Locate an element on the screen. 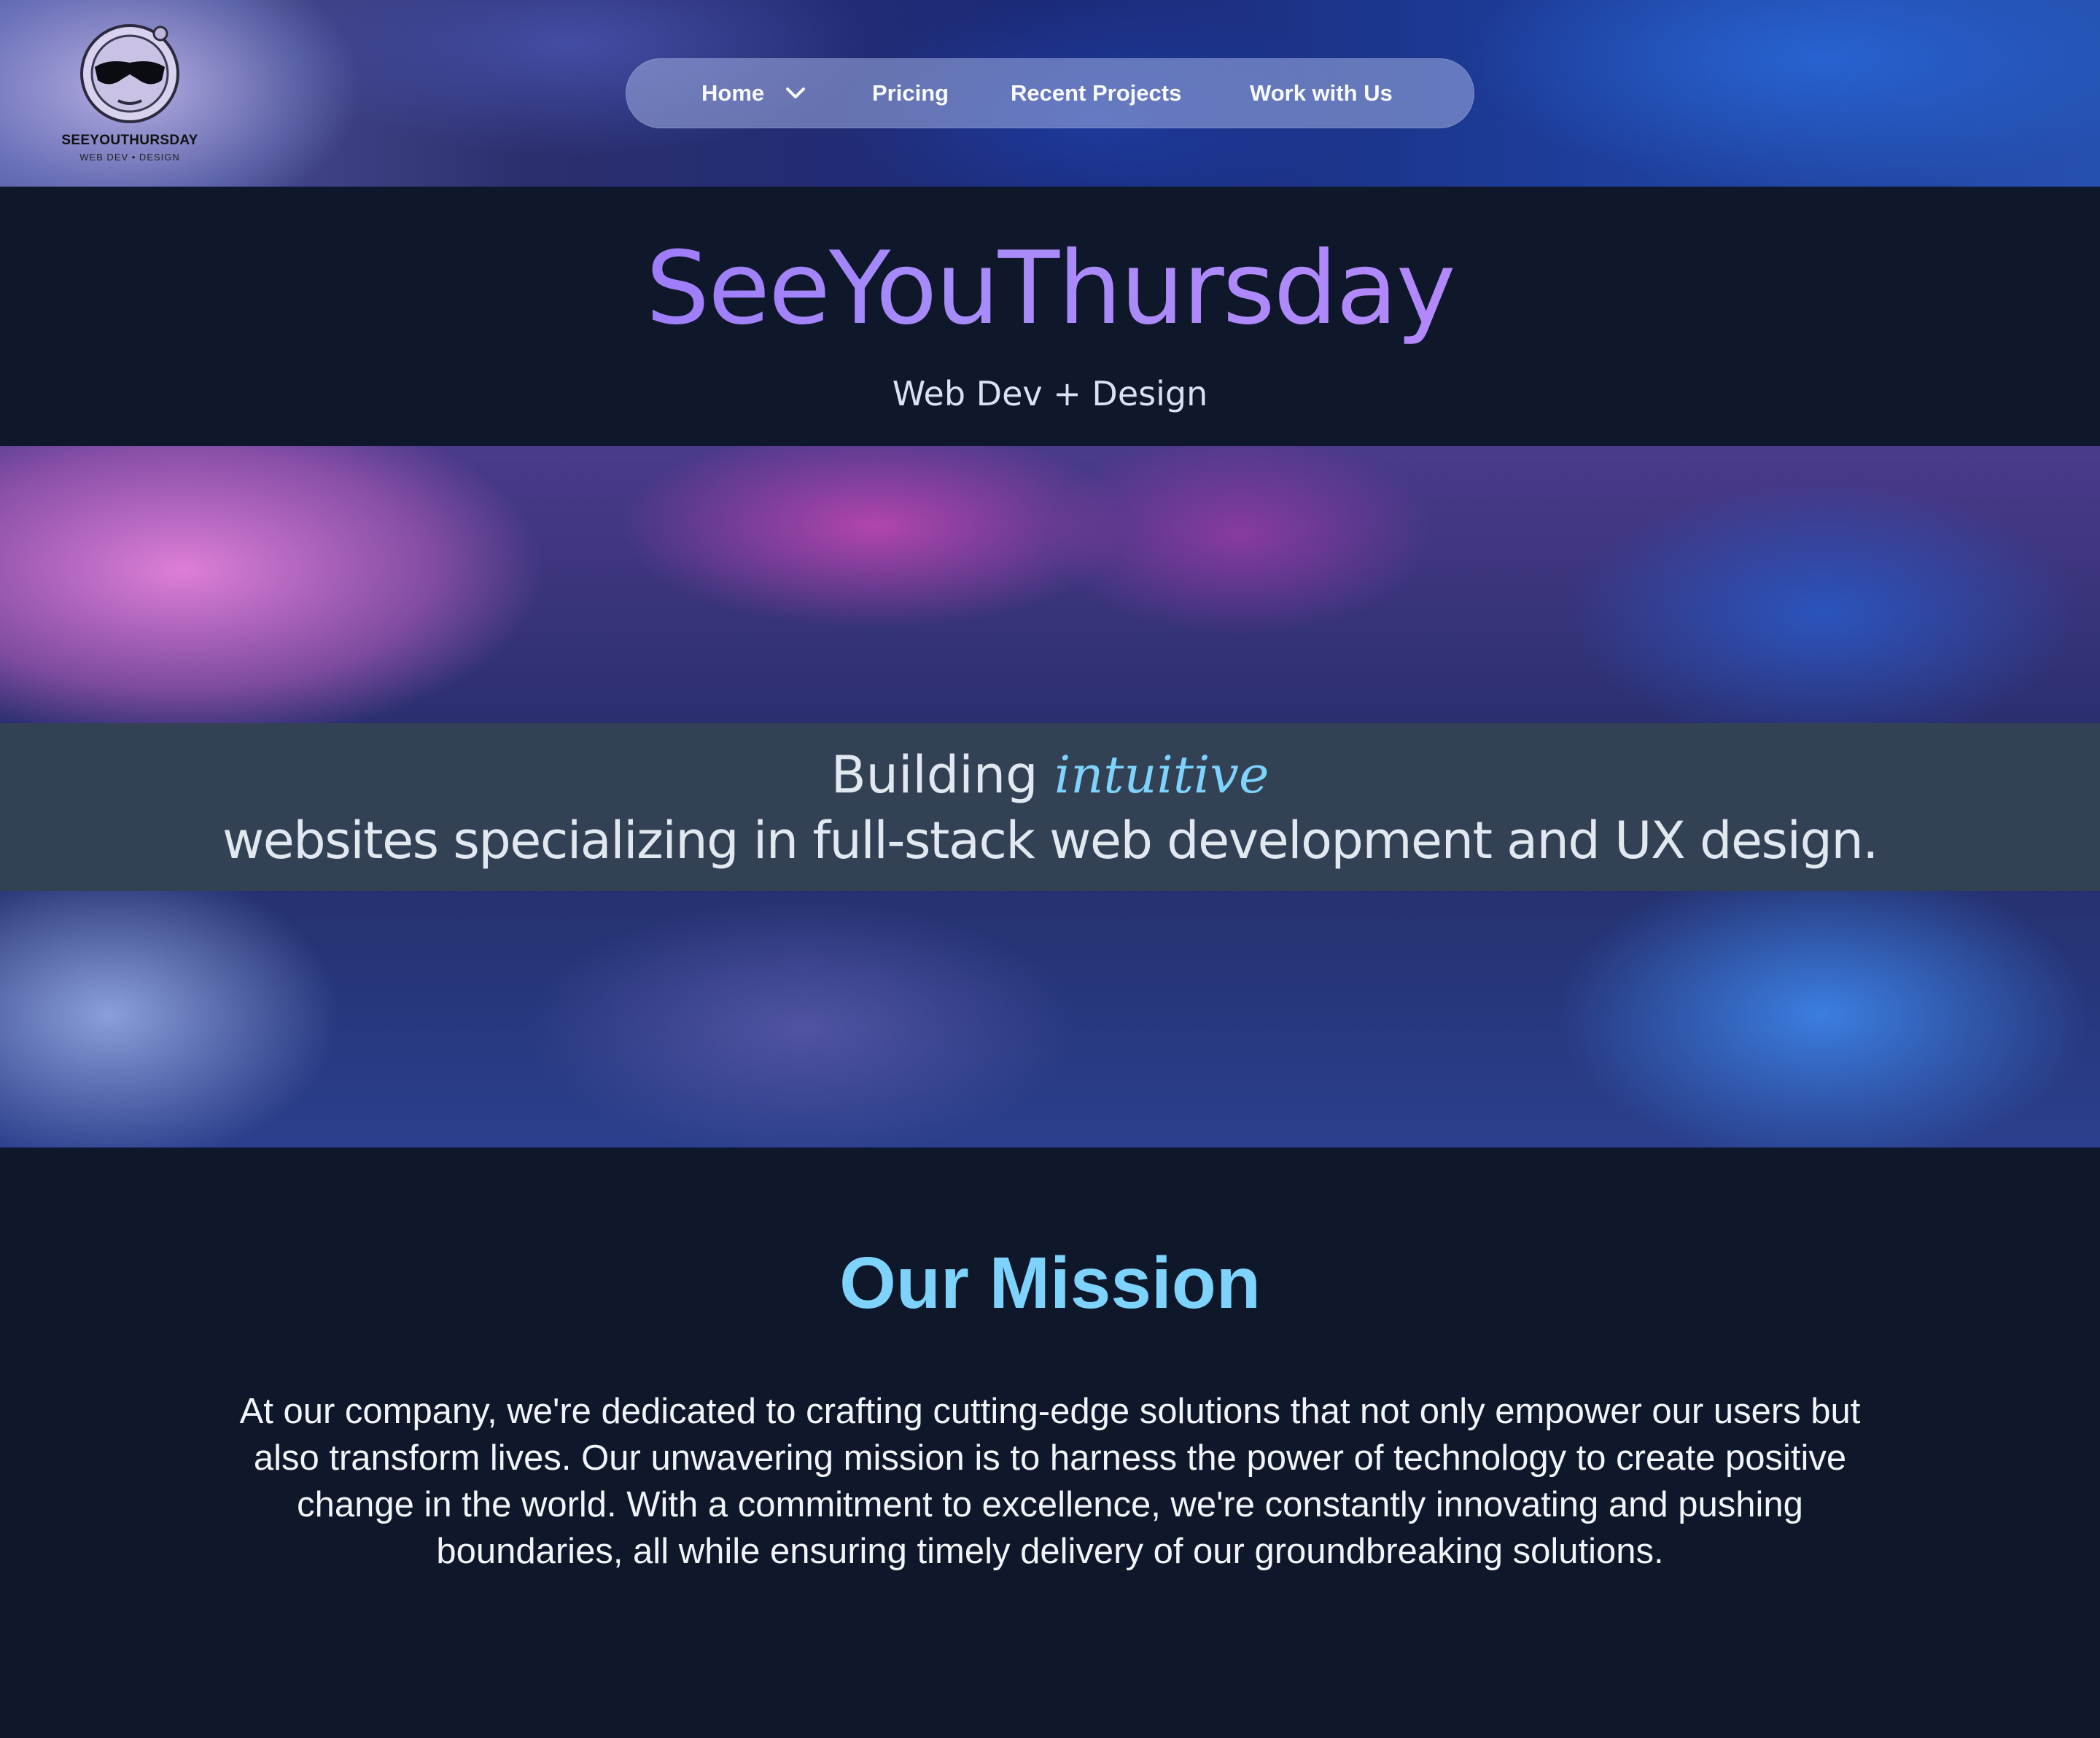 The image size is (2100, 1738). nav-item-label: Recent Projects is located at coordinates (1096, 93).